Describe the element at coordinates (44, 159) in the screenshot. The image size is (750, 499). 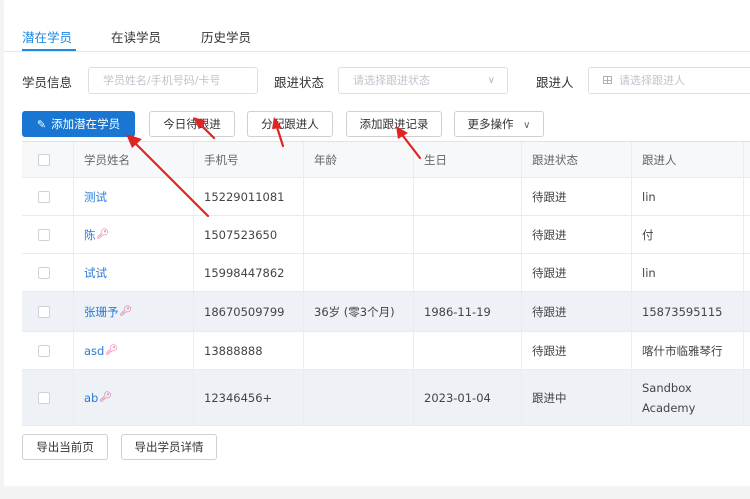
I see `select-all-checkbox` at that location.